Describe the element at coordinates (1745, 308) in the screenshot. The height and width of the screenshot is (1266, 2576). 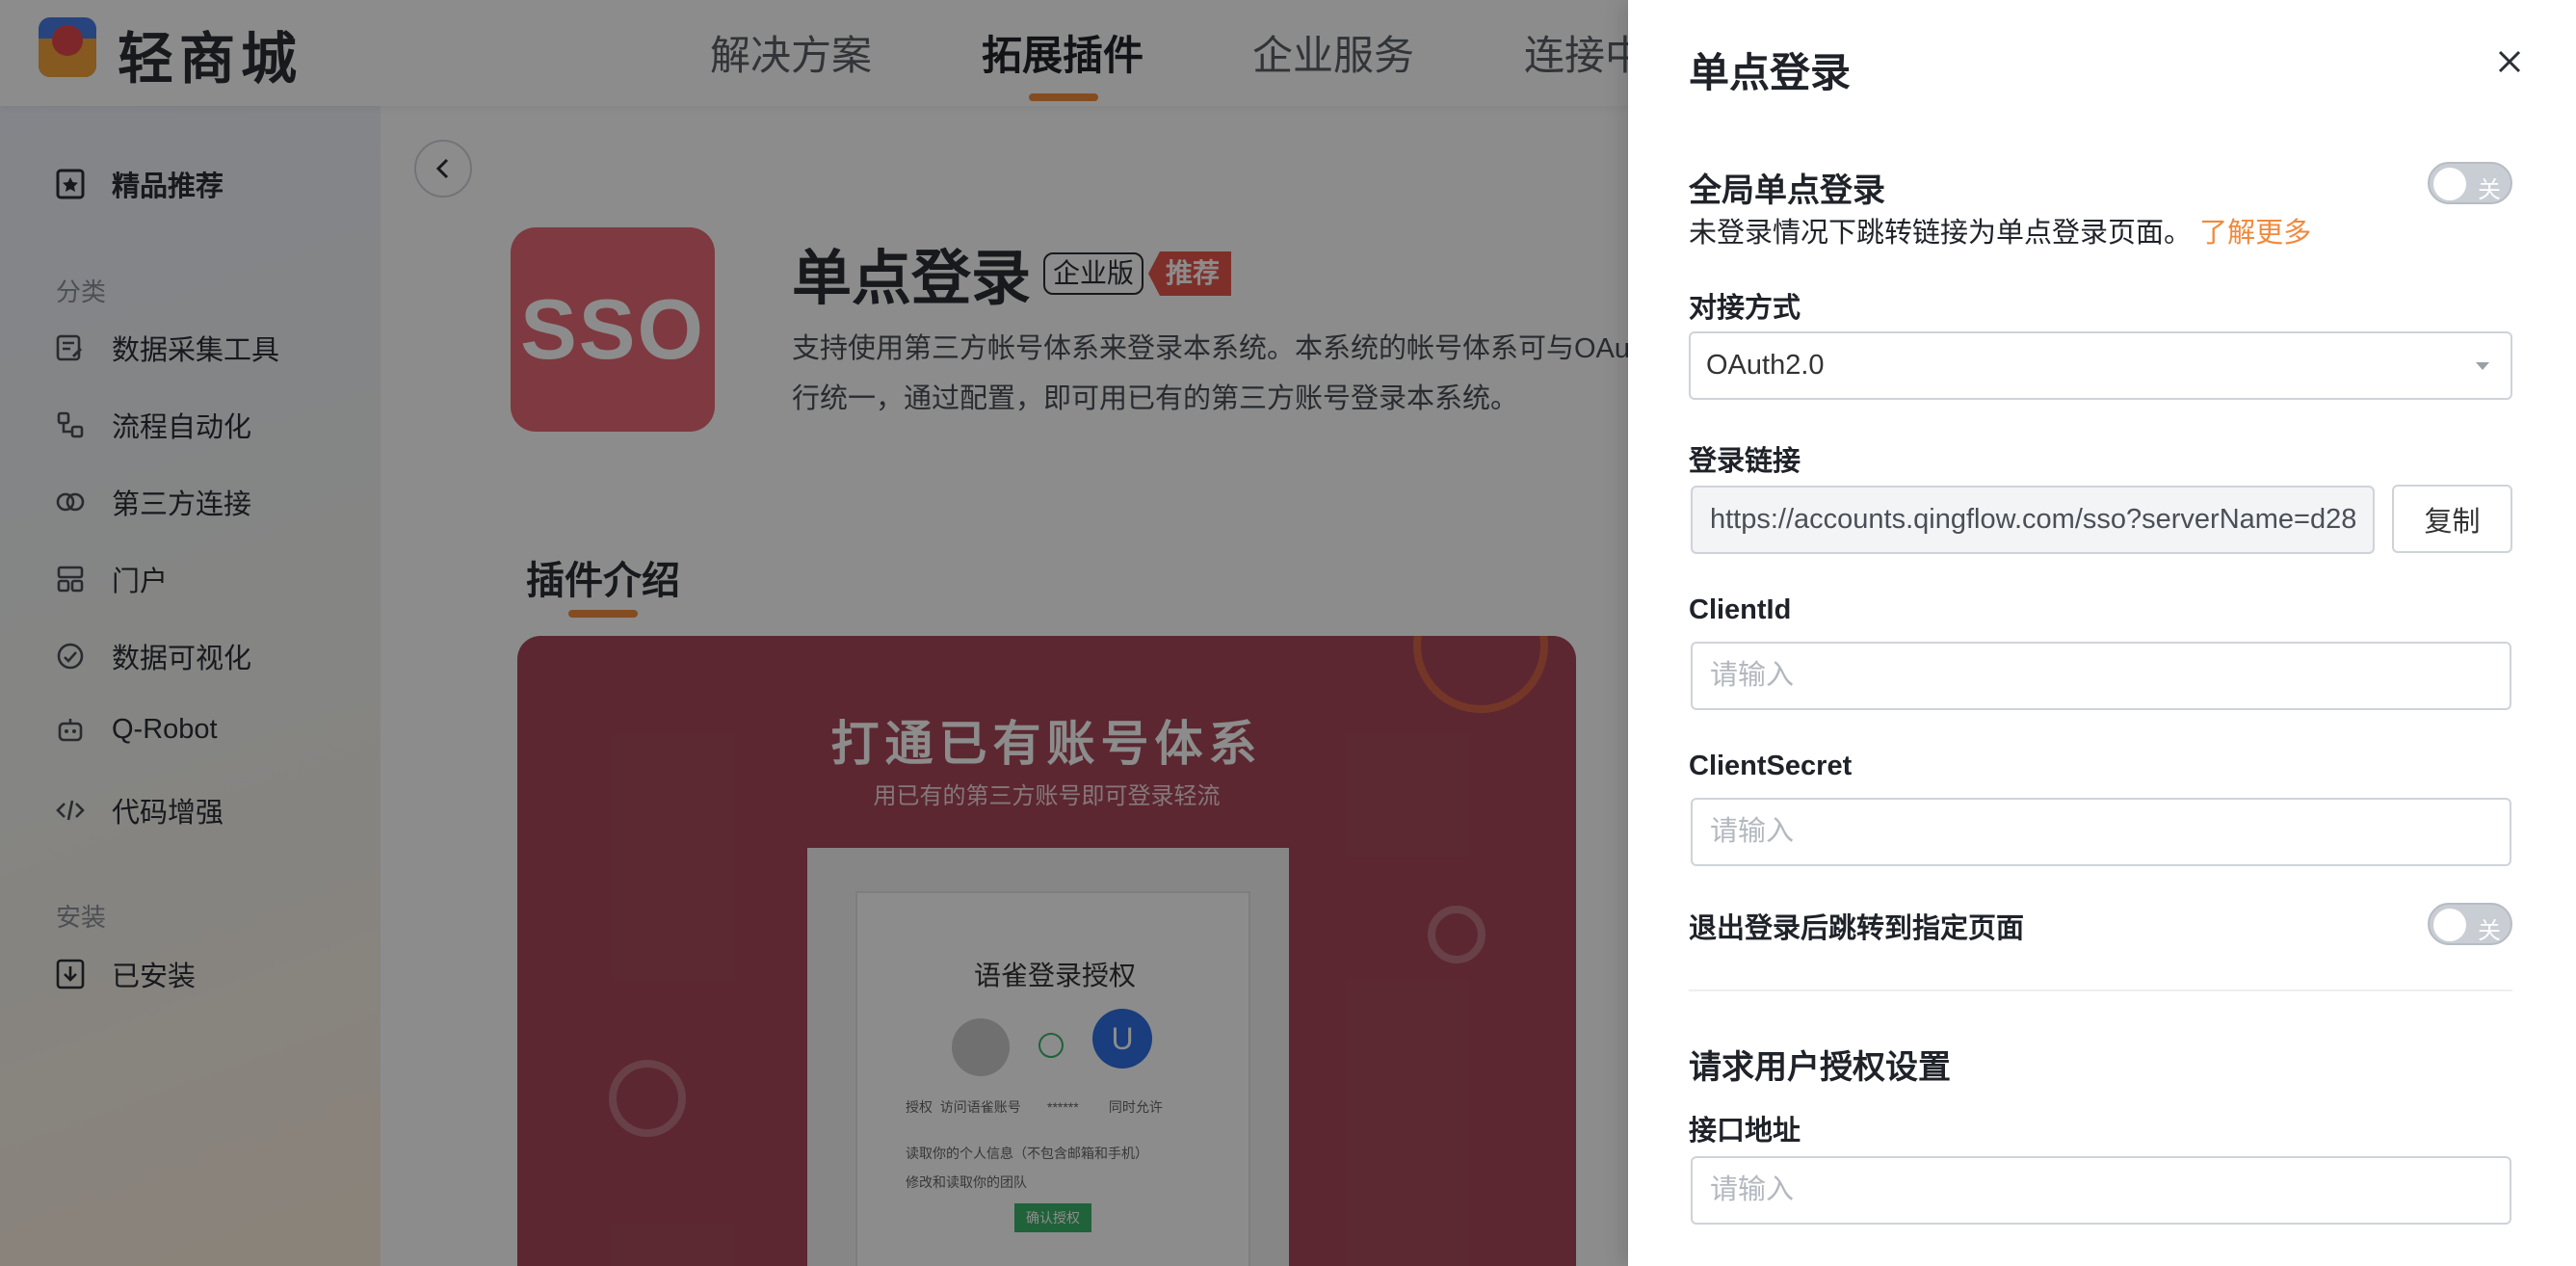
I see `connect-method-label: 对接方式` at that location.